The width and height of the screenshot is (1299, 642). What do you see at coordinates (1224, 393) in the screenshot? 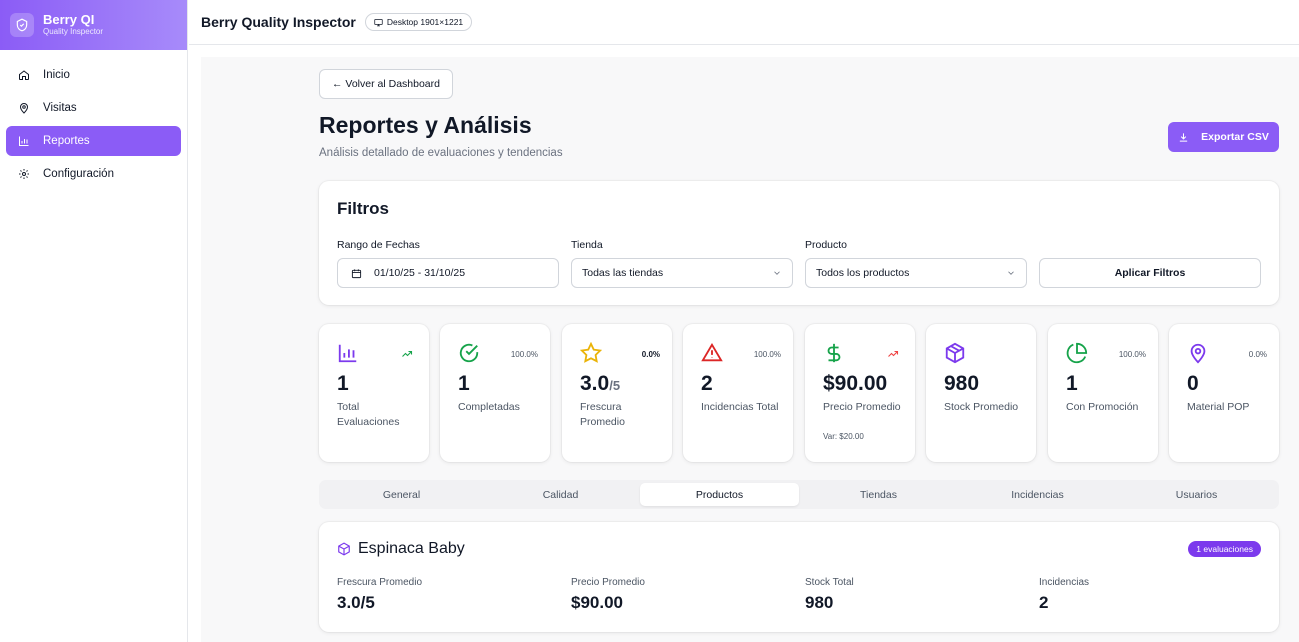
I see `kpi-card-material-pop: 0.0% 0 Material POP` at bounding box center [1224, 393].